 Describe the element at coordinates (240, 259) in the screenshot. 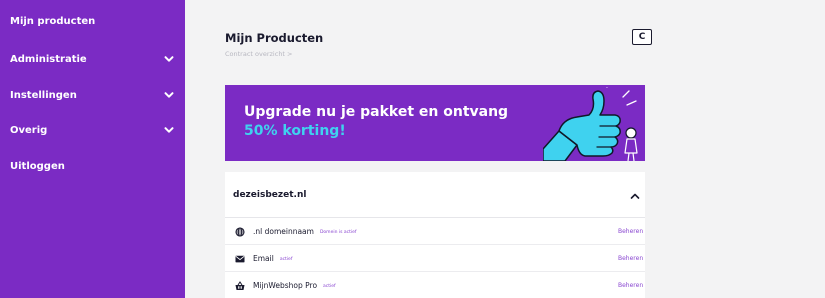

I see `envelope-icon` at that location.